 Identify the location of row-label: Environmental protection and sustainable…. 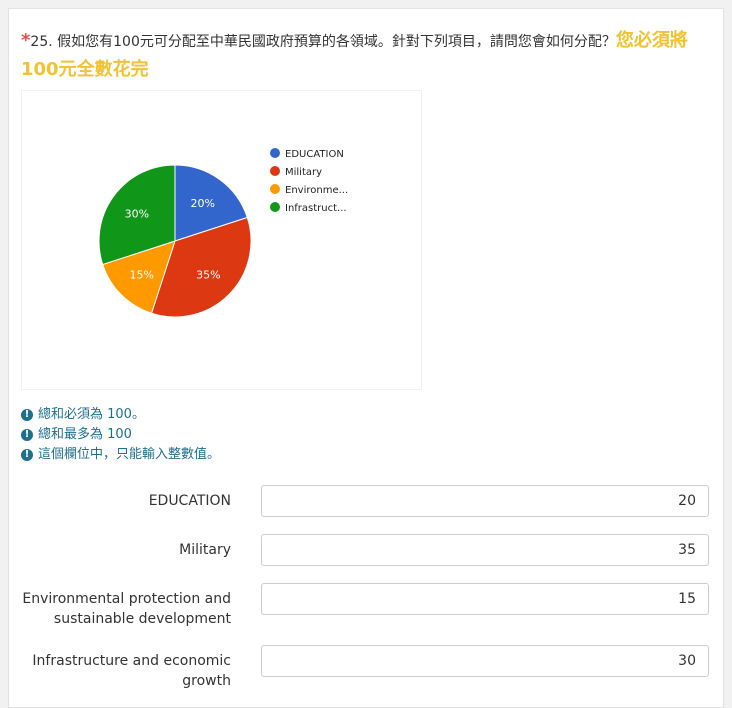
(121, 609).